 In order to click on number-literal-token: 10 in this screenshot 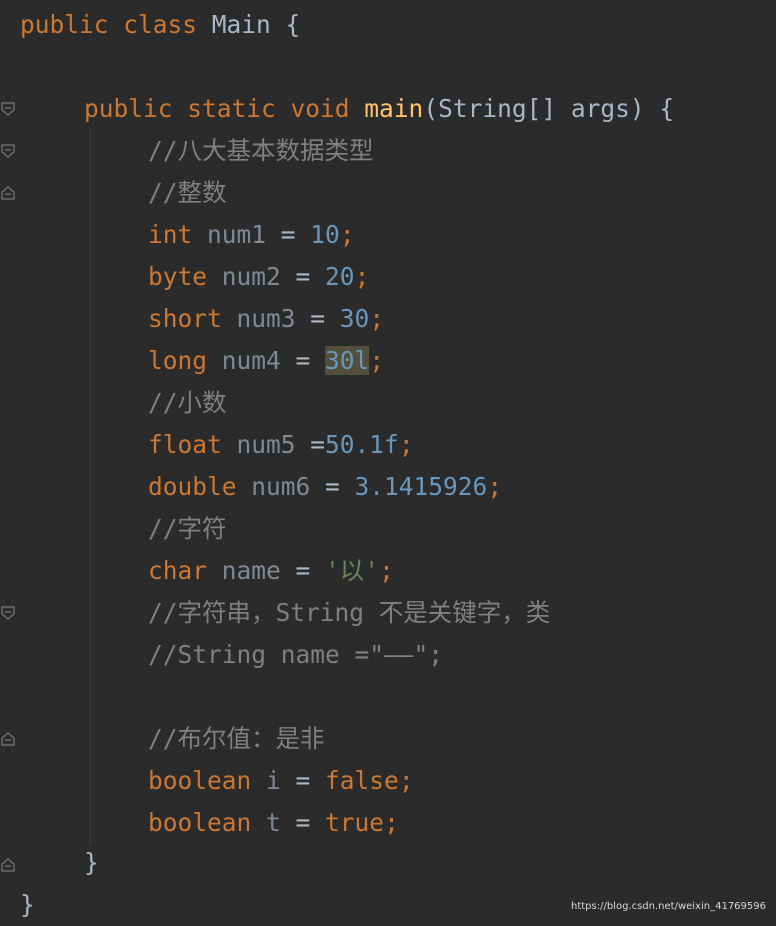, I will do `click(325, 234)`.